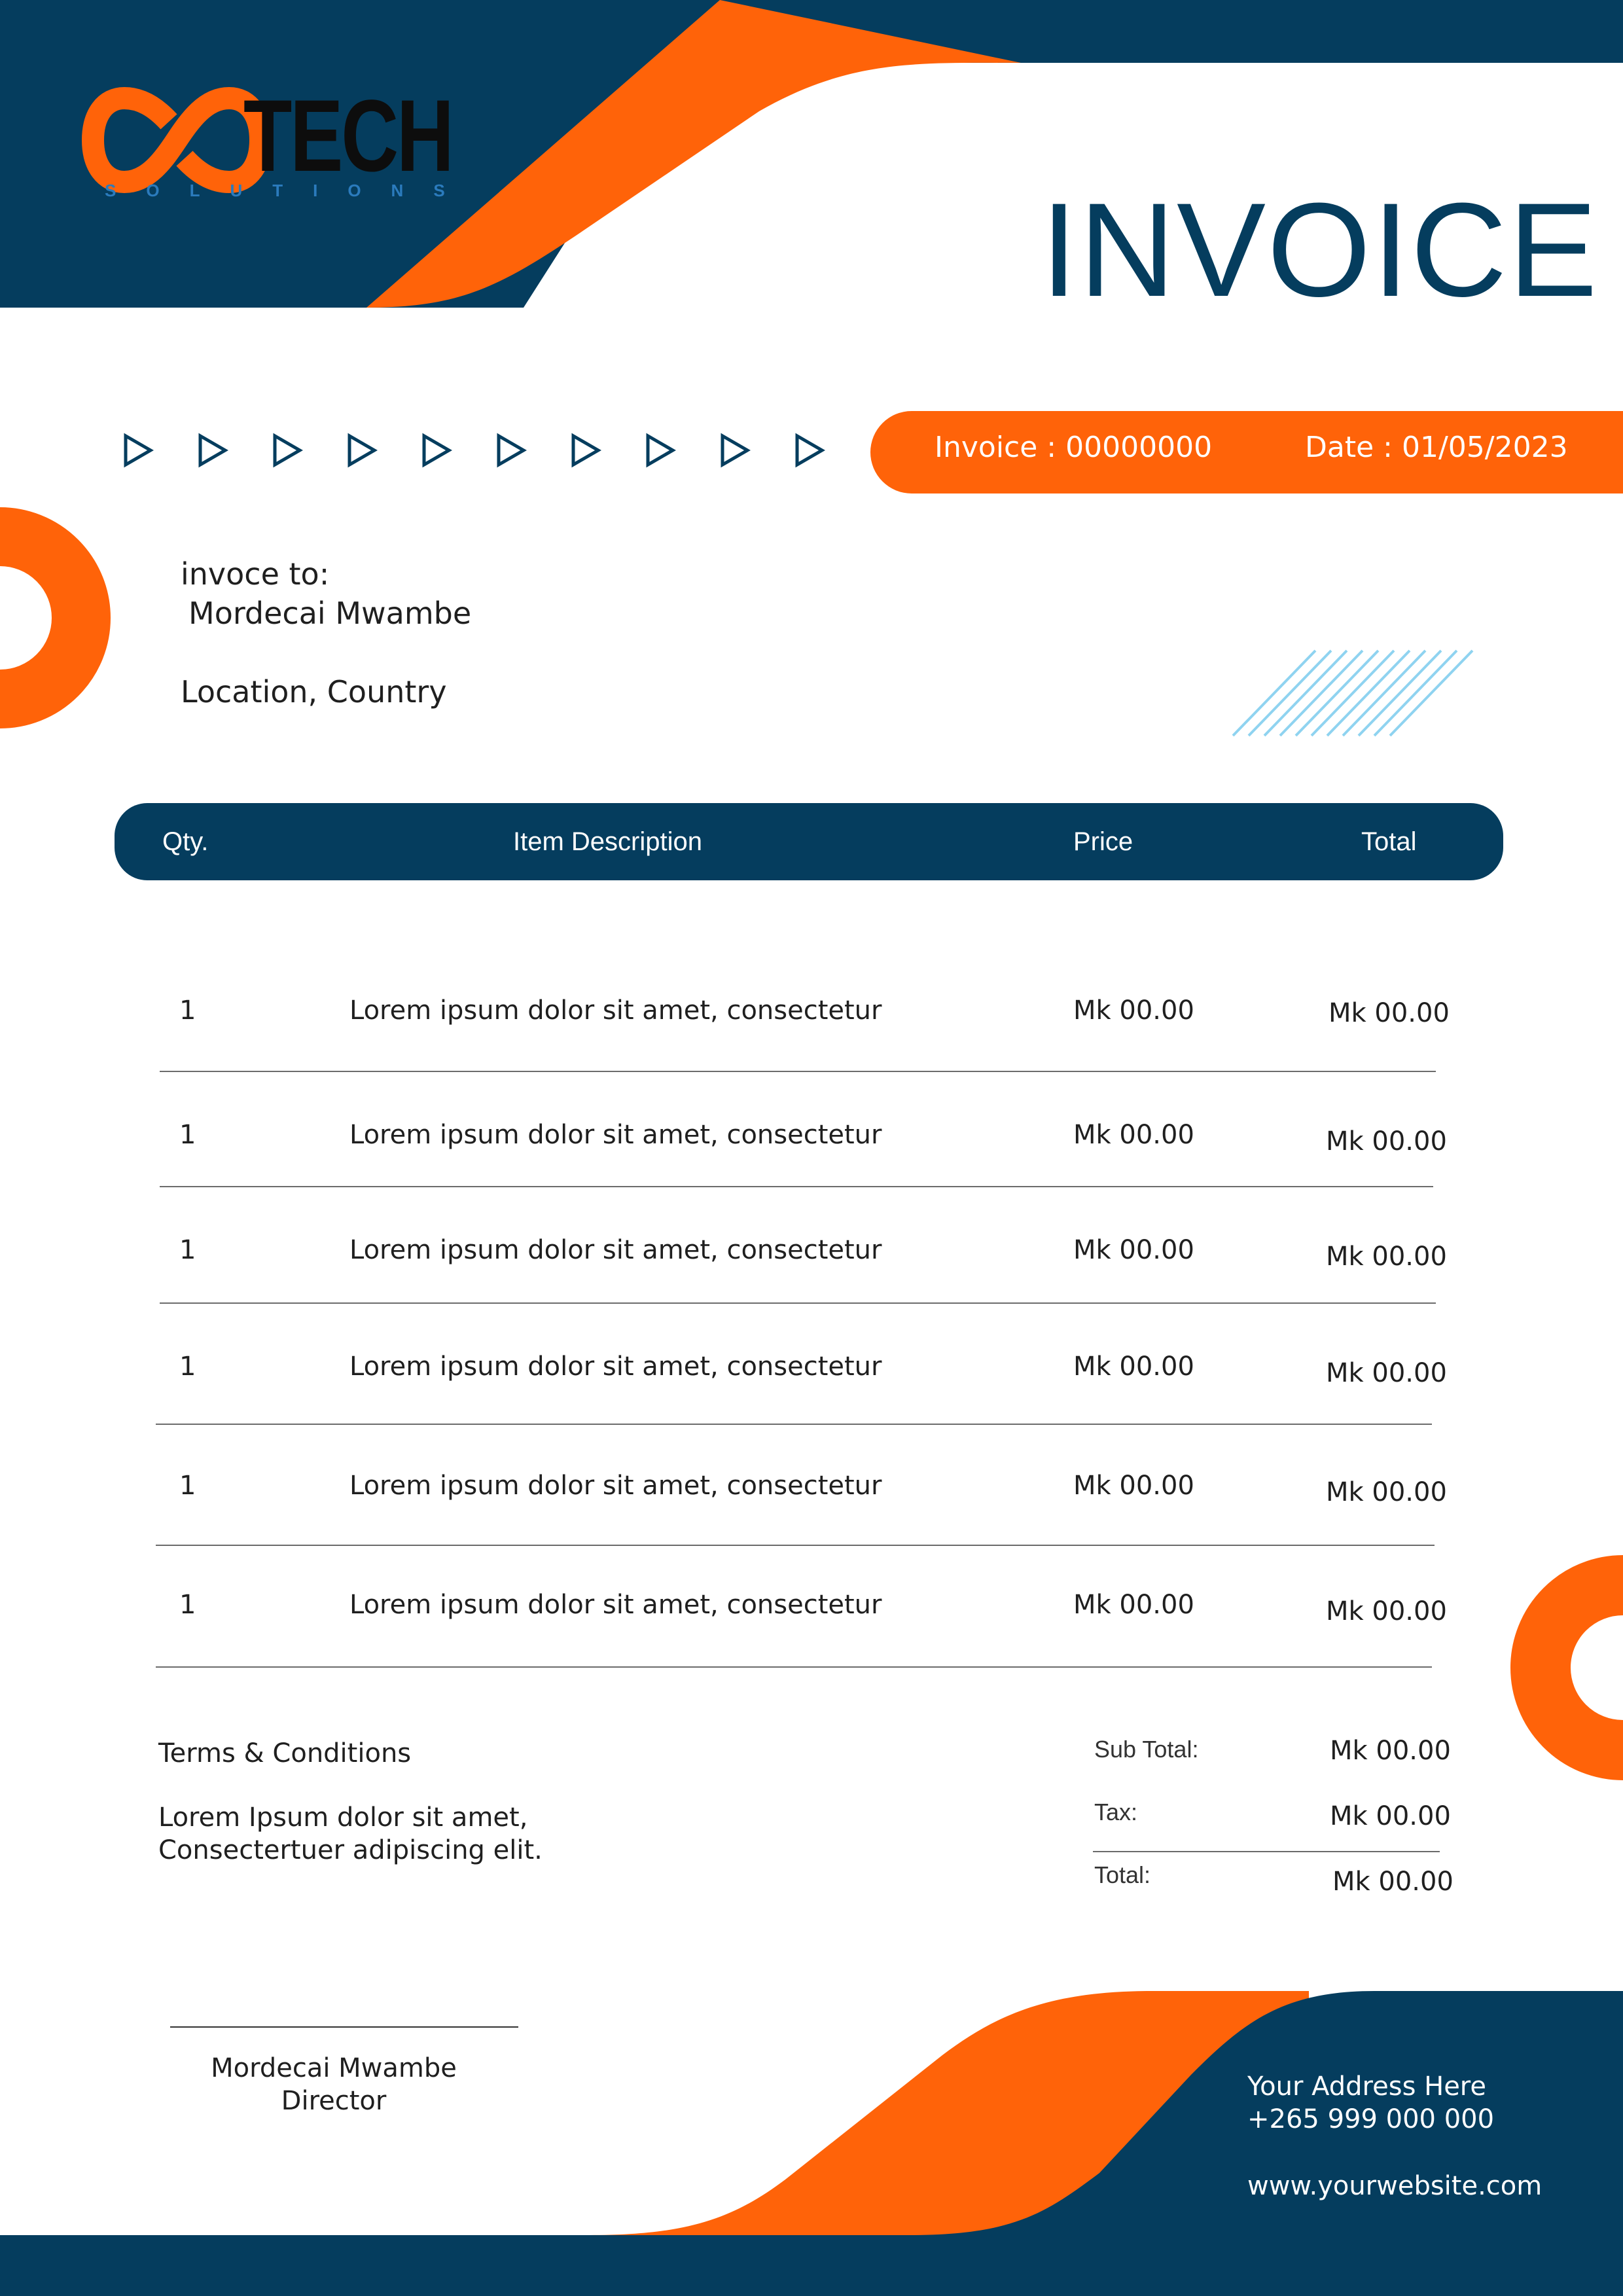  I want to click on tax-label: Tax:, so click(1116, 1812).